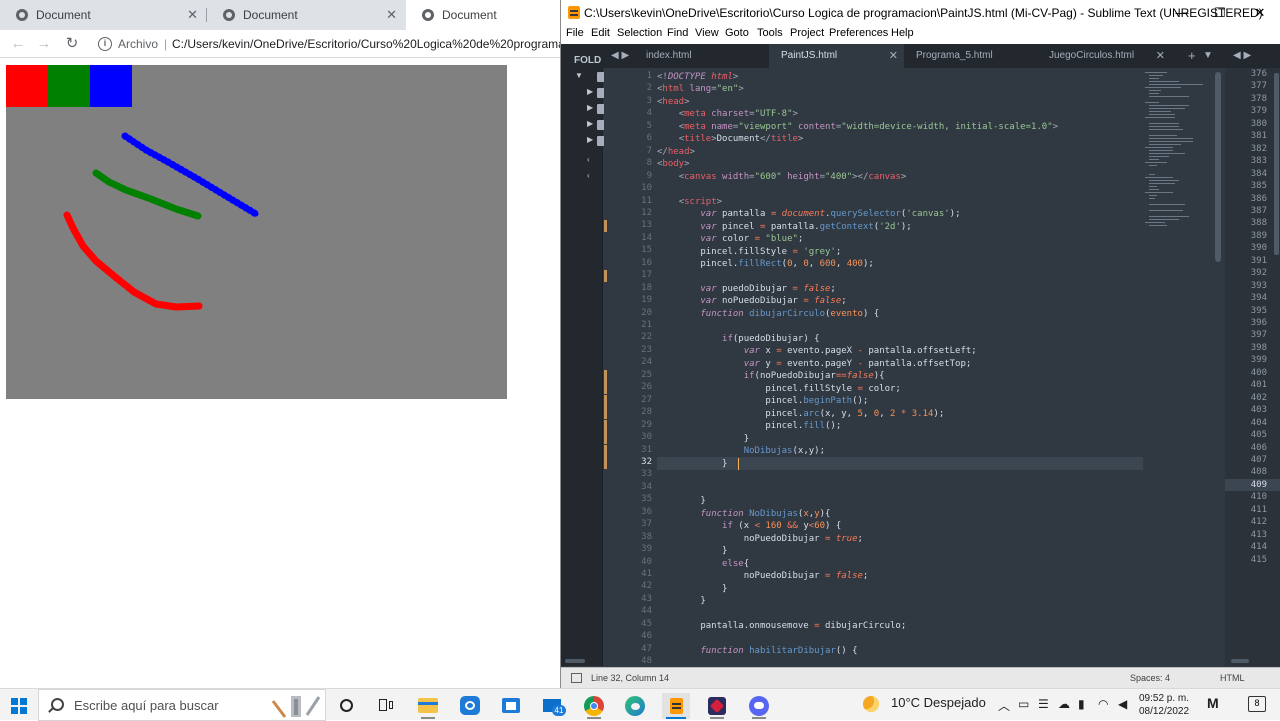 This screenshot has height=721, width=1280. I want to click on file-explorer-icon, so click(428, 706).